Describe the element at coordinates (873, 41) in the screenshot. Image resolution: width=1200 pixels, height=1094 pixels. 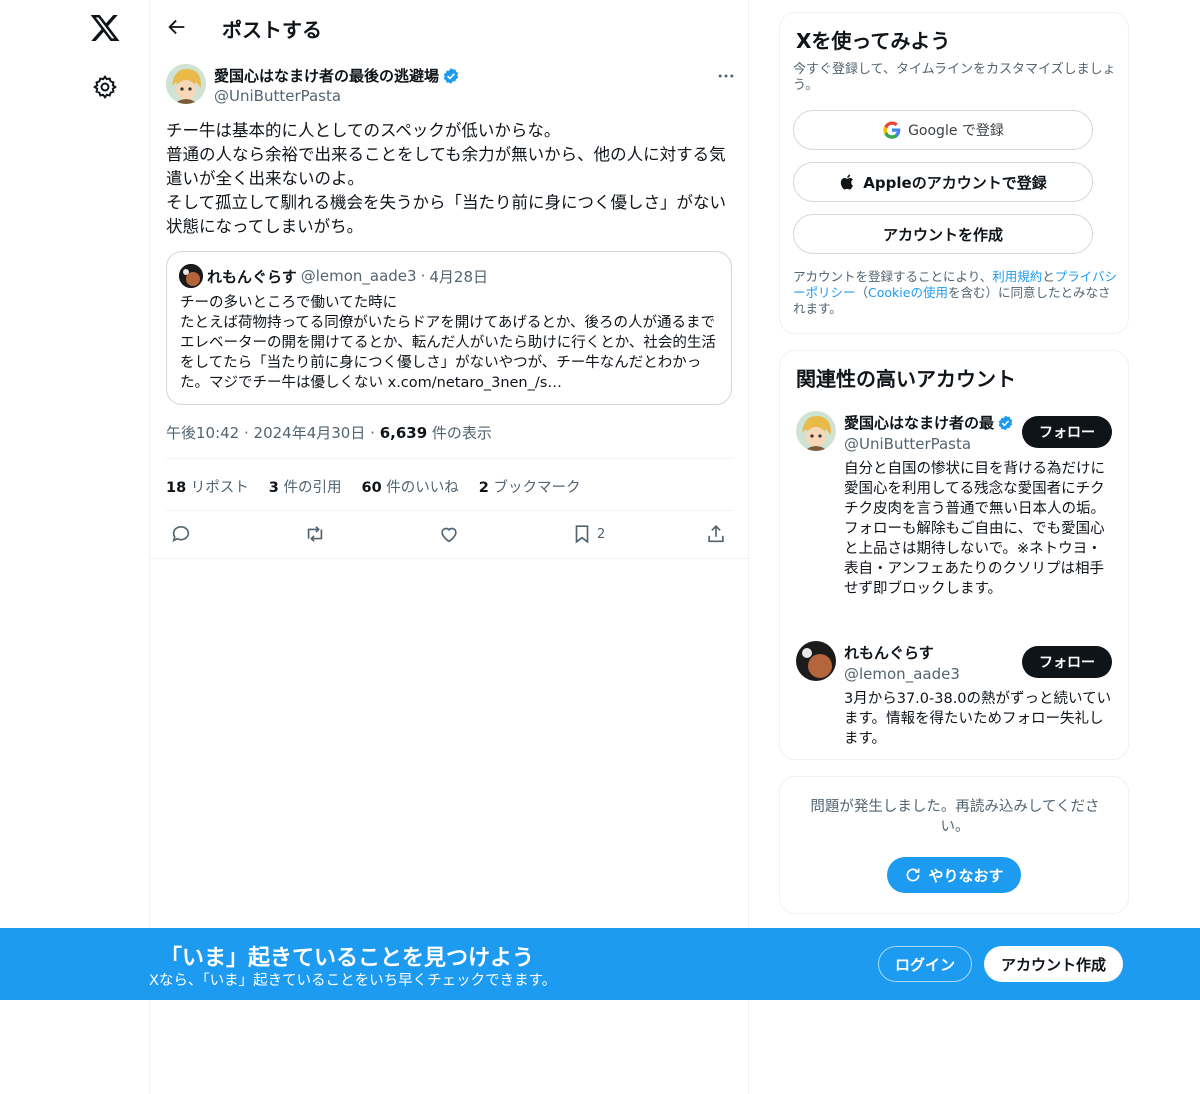
I see `signup-title: Xを使ってみよう` at that location.